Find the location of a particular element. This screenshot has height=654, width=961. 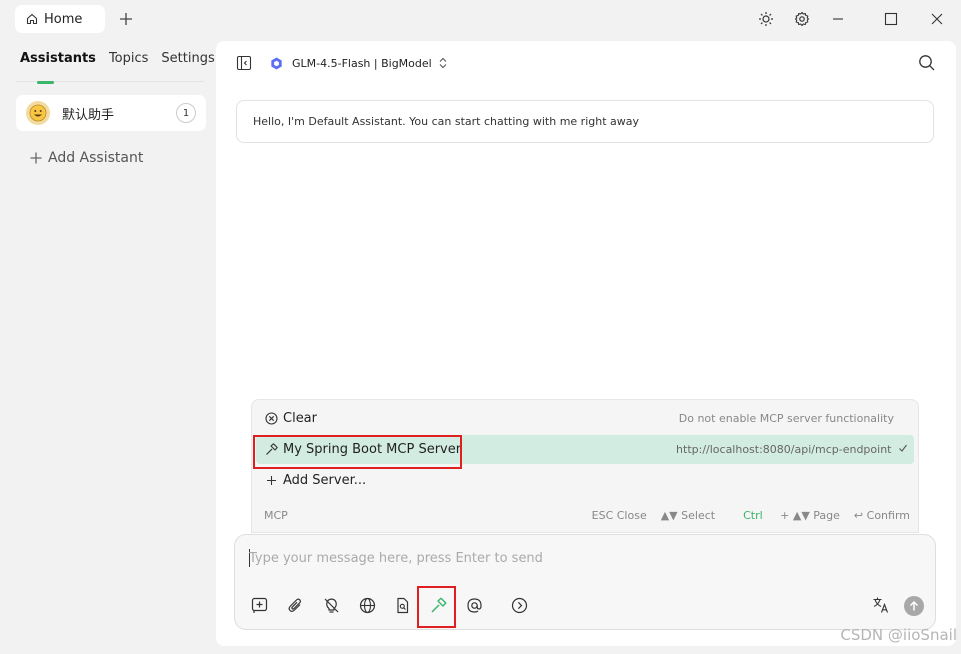

mcp-server-url: http://localhost:8080/api/mcp-endpoint is located at coordinates (784, 449).